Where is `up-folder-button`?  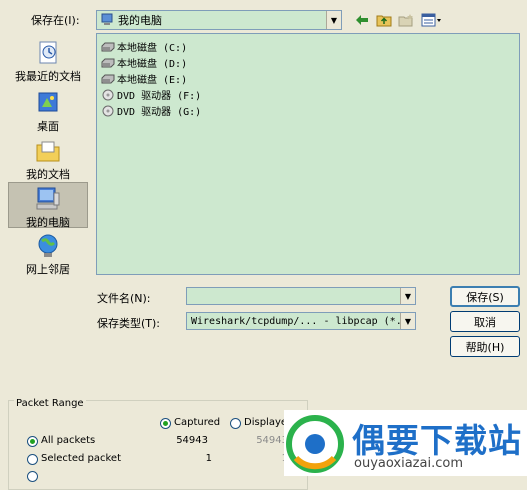 up-folder-button is located at coordinates (384, 20).